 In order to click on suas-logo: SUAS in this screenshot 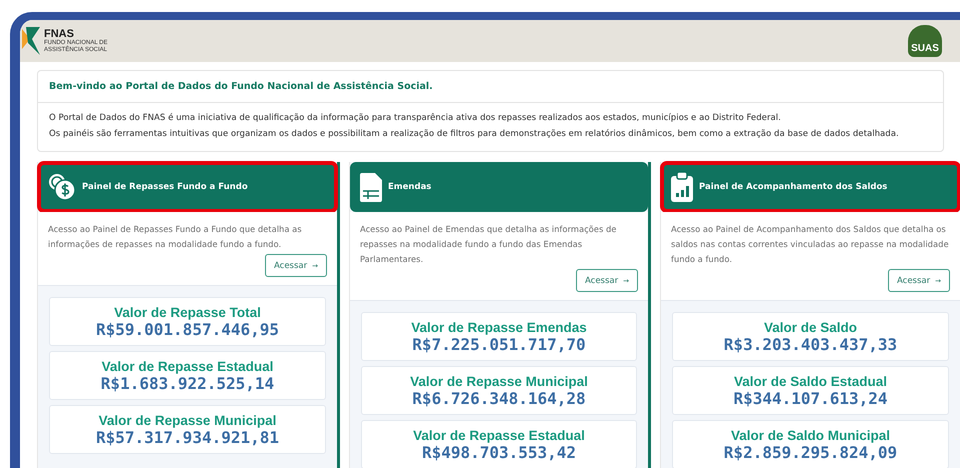, I will do `click(925, 41)`.